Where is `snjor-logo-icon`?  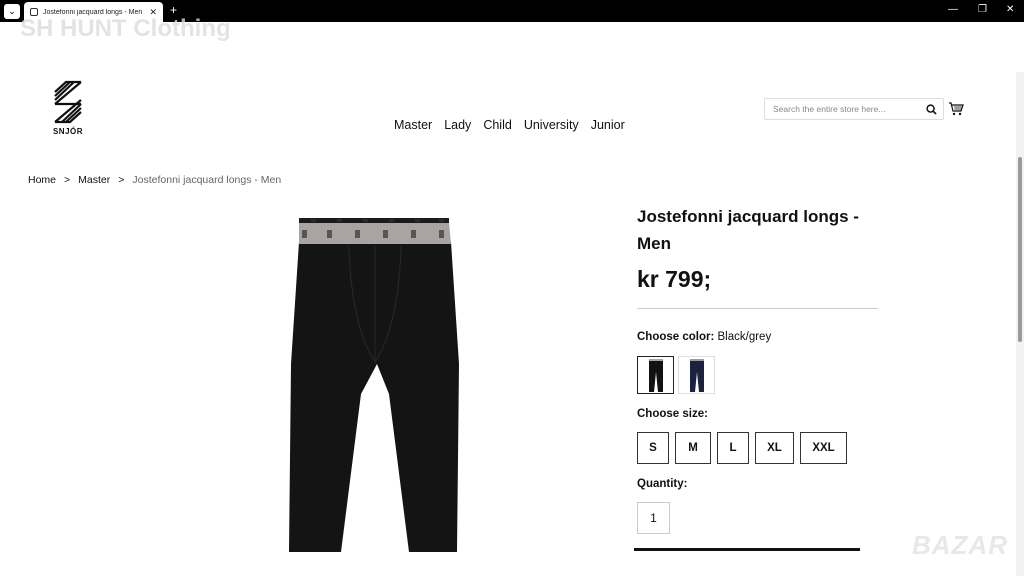
snjor-logo-icon is located at coordinates (68, 102).